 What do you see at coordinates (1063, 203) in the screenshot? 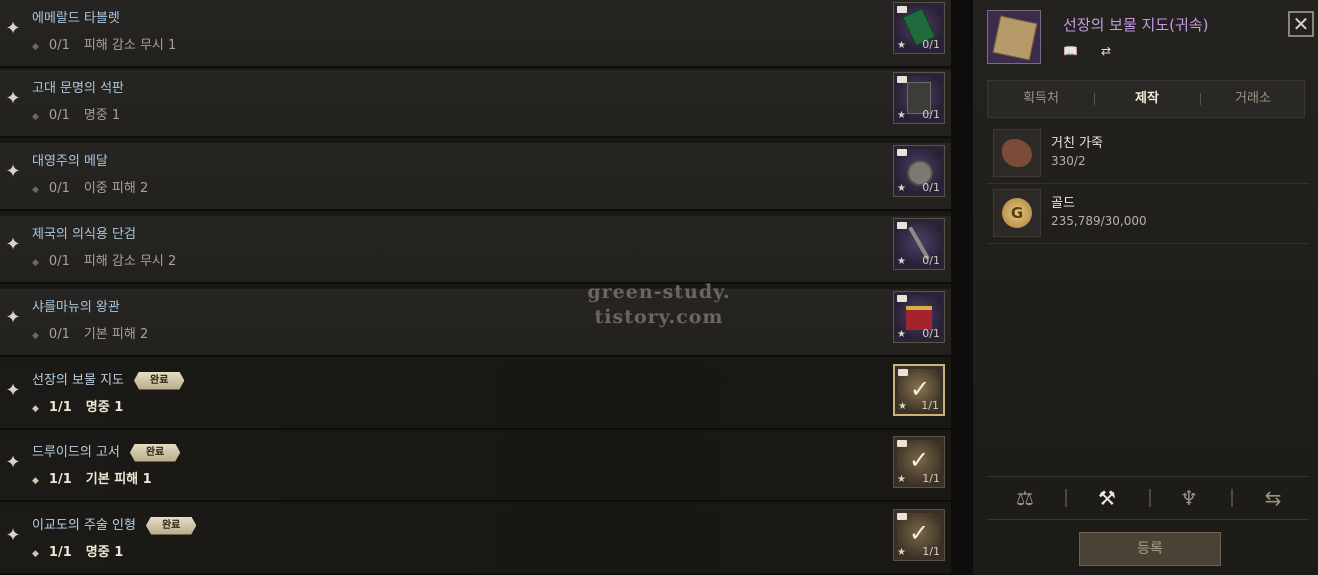
I see `material-name: 골드` at bounding box center [1063, 203].